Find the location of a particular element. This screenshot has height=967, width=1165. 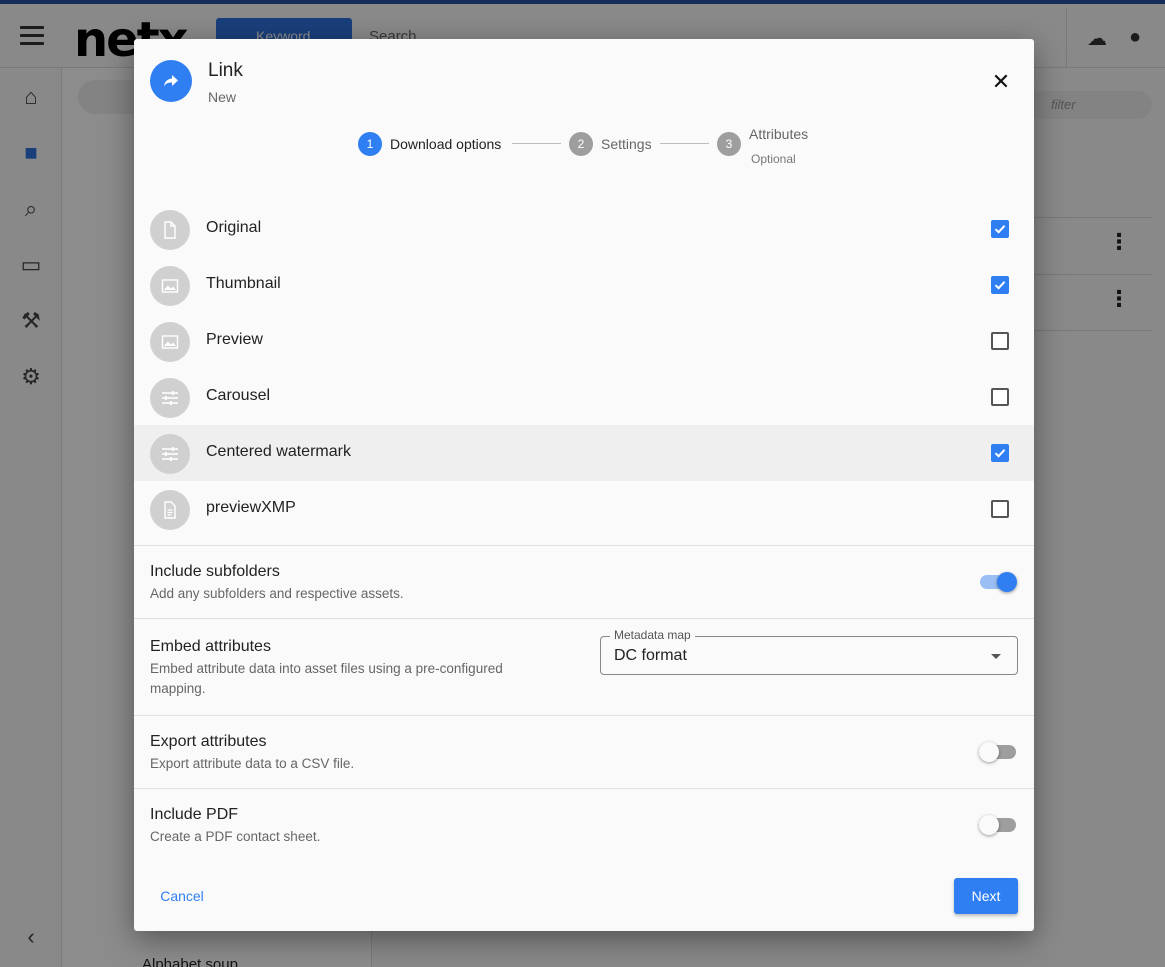

option-centered-watermark: Centered watermark is located at coordinates (584, 453).